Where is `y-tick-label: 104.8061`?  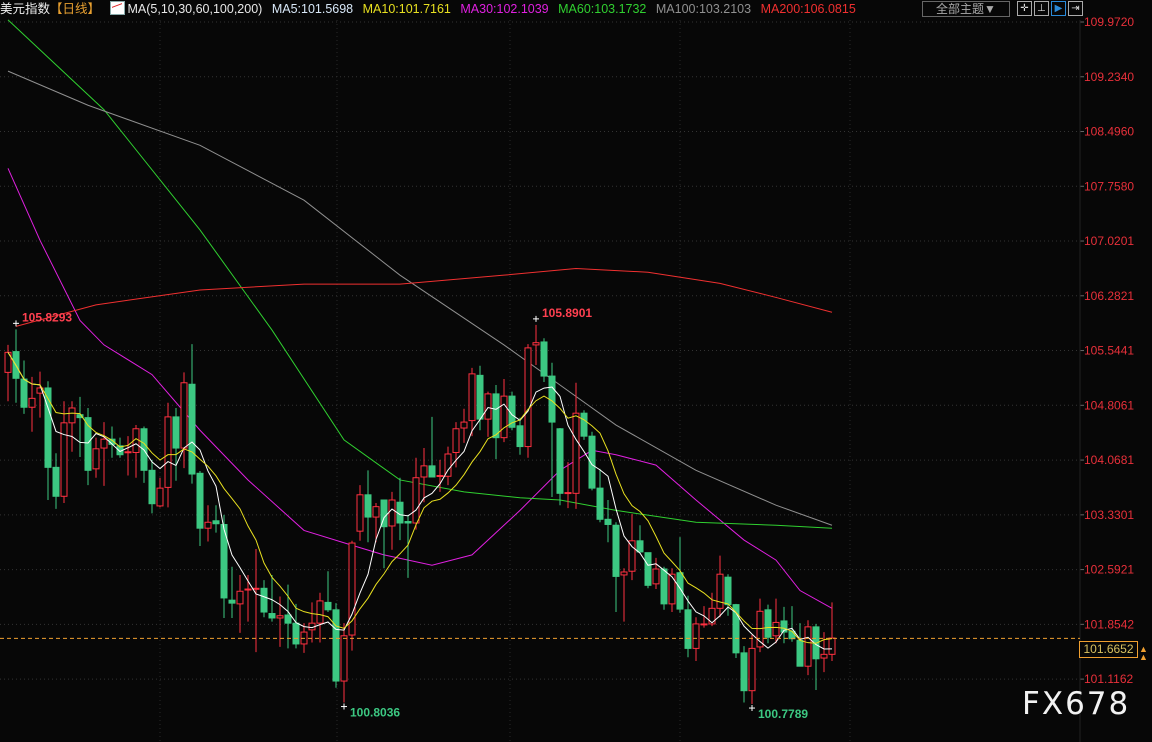 y-tick-label: 104.8061 is located at coordinates (1109, 405).